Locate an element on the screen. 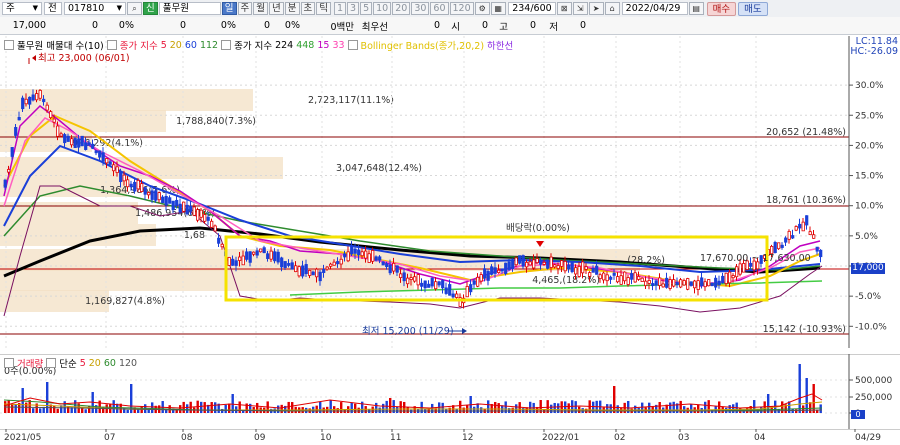 The width and height of the screenshot is (900, 445). second-button: 초 is located at coordinates (308, 8).